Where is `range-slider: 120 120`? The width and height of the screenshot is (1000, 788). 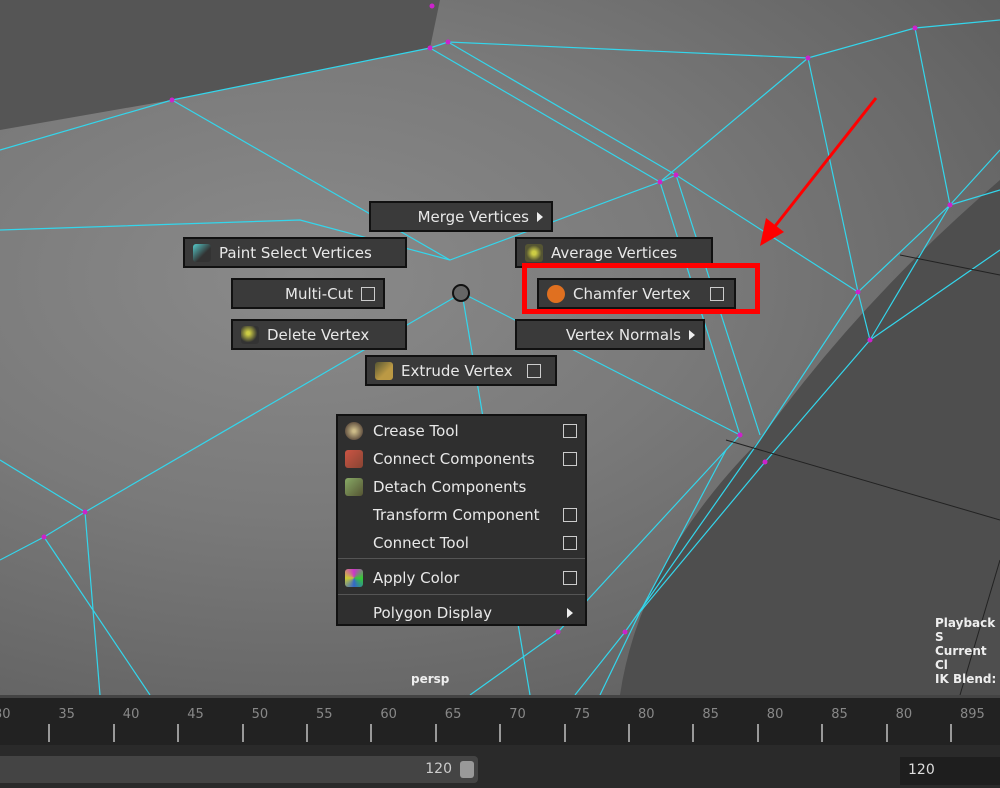
range-slider: 120 120 is located at coordinates (500, 766).